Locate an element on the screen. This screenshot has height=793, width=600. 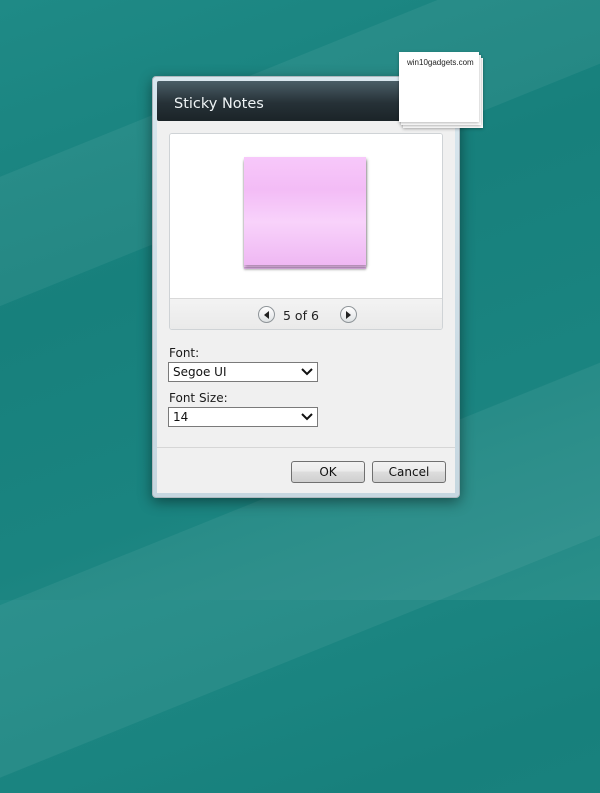
cancel-button: Cancel is located at coordinates (409, 472).